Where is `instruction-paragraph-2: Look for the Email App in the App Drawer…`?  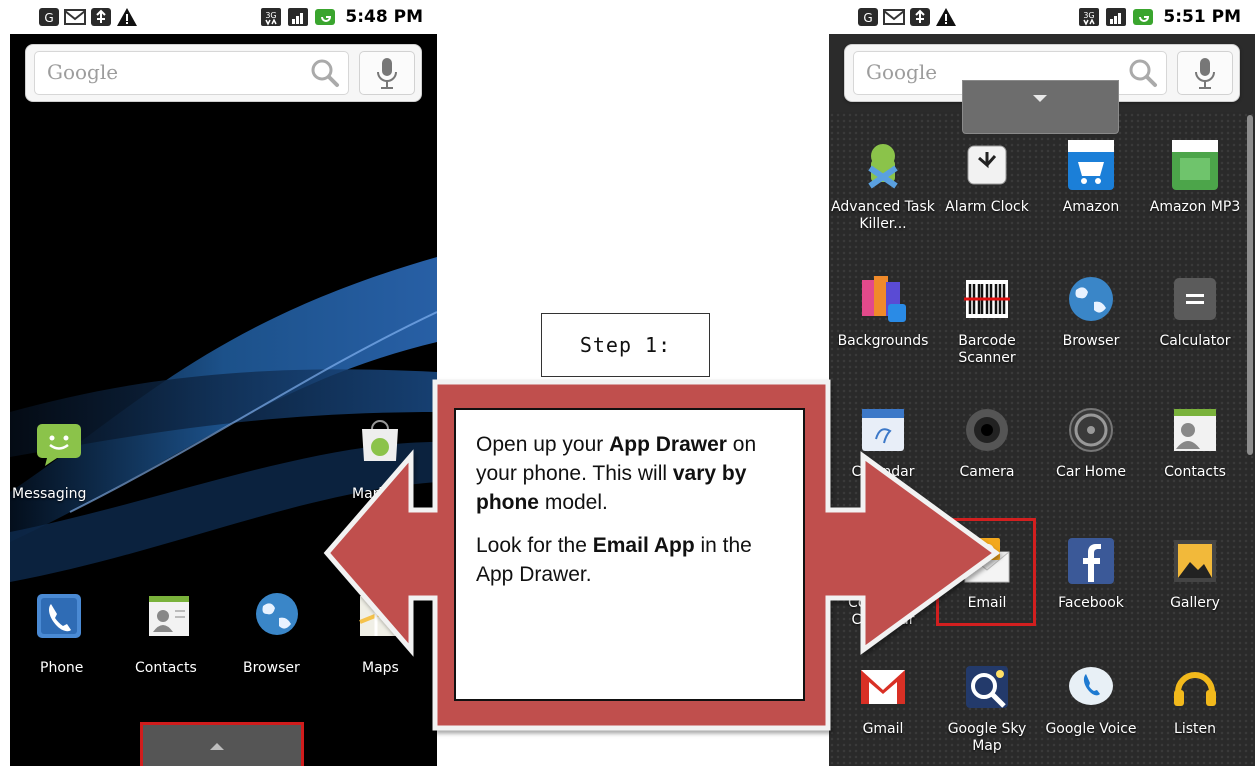 instruction-paragraph-2: Look for the Email App in the App Drawer… is located at coordinates (614, 560).